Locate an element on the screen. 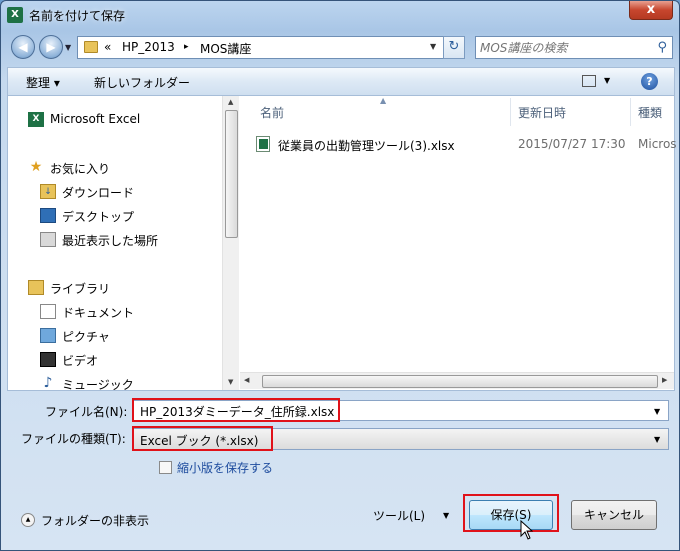  search-box: ⚲ is located at coordinates (574, 47).